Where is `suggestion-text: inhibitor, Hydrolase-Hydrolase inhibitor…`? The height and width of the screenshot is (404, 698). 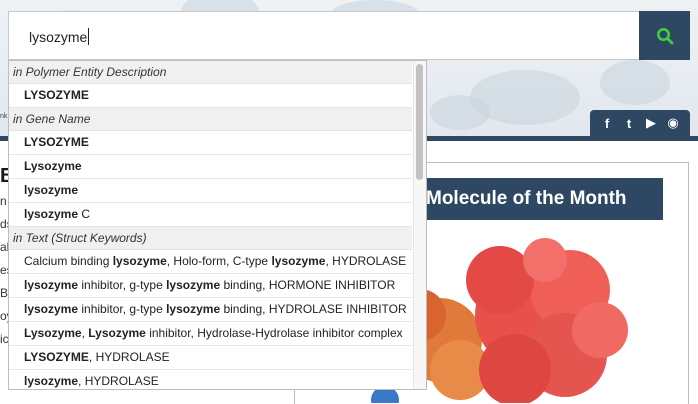 suggestion-text: inhibitor, Hydrolase-Hydrolase inhibitor… is located at coordinates (274, 333).